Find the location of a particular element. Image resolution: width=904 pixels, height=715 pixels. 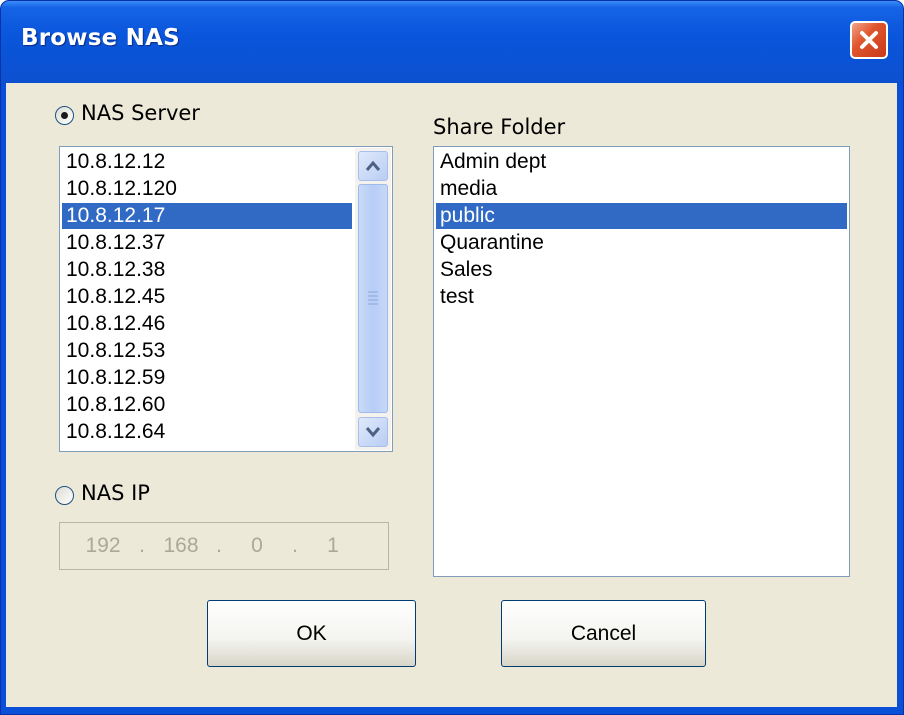

share-folder-list-item: Admin dept is located at coordinates (641, 162).